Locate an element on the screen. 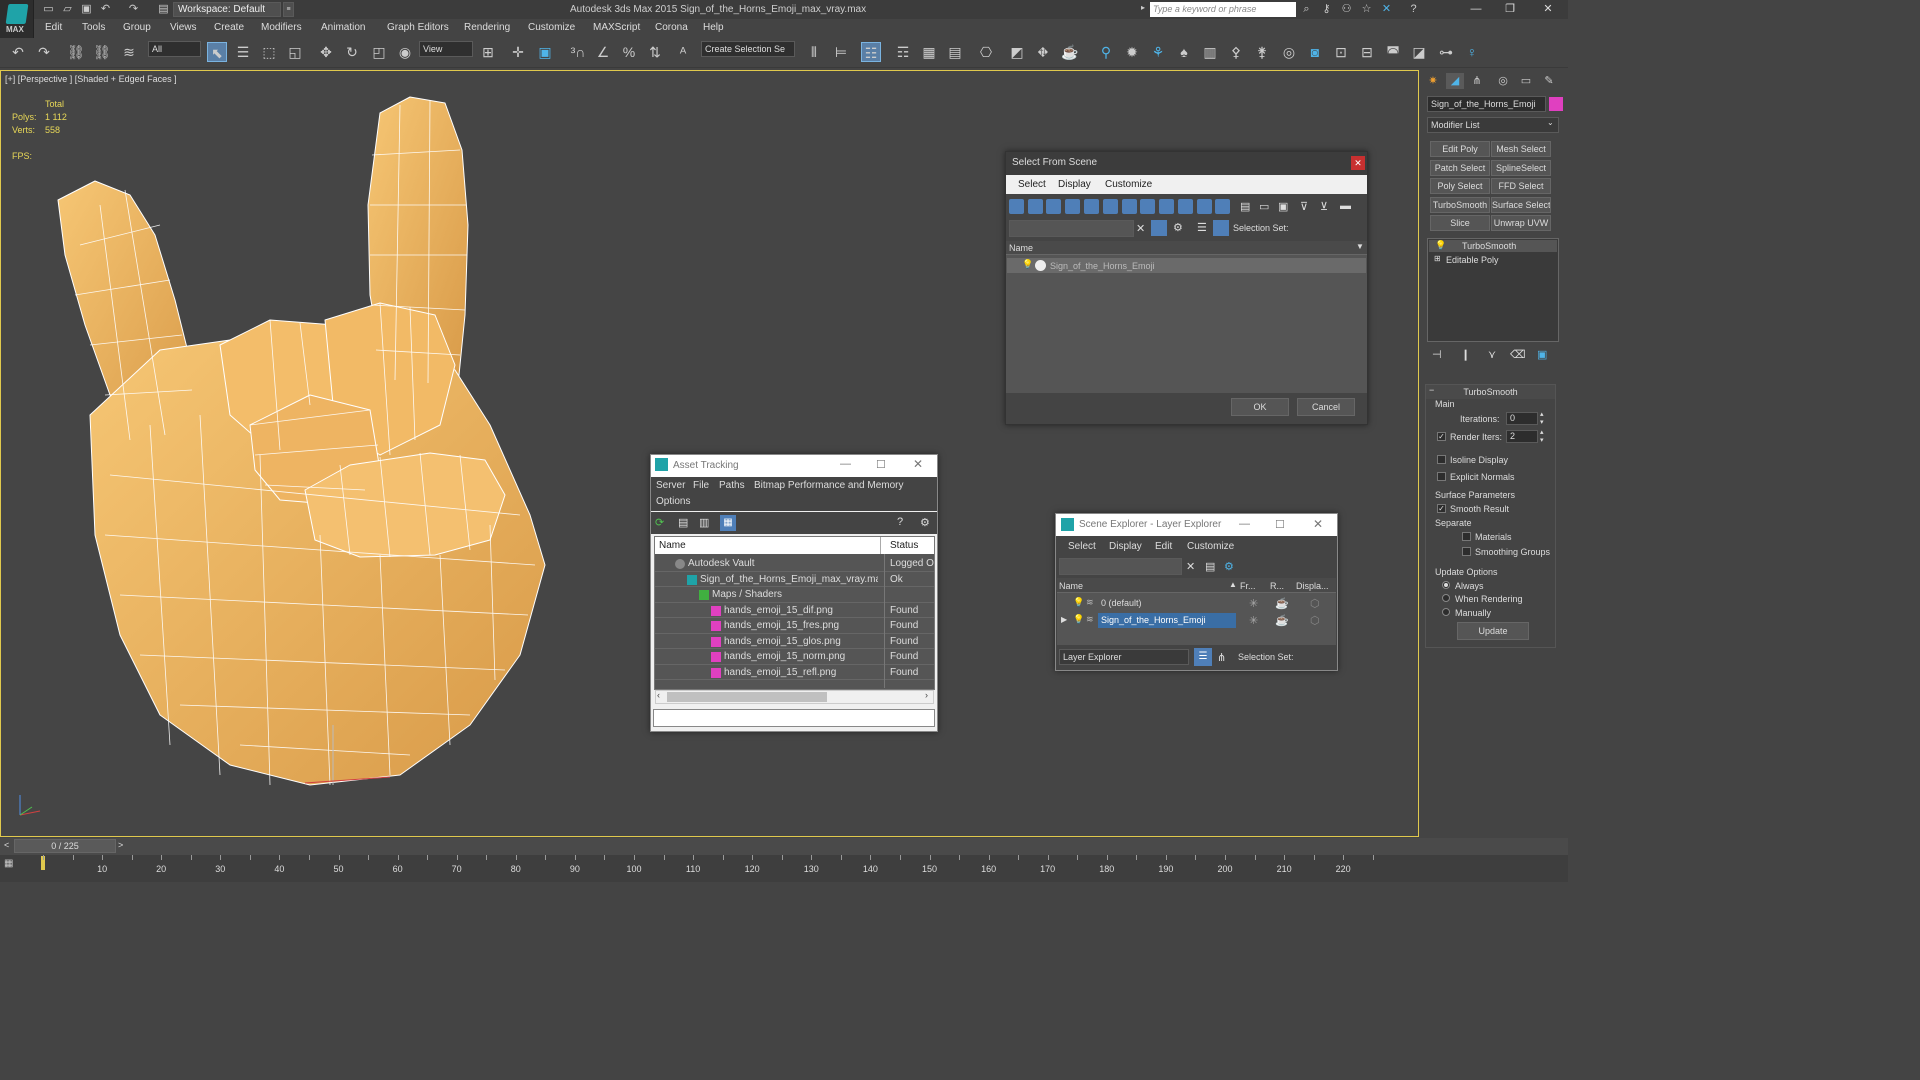 The image size is (1920, 1080). at-menu-paths: Paths is located at coordinates (732, 485).